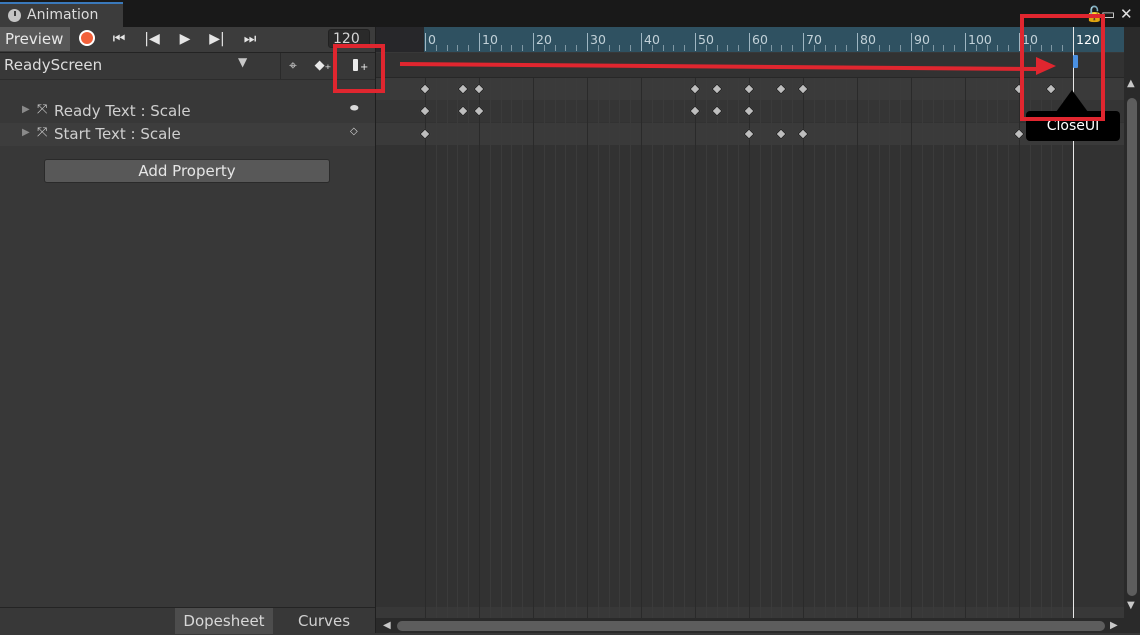 The height and width of the screenshot is (635, 1140). Describe the element at coordinates (117, 134) in the screenshot. I see `property-label: Start Text : Scale` at that location.